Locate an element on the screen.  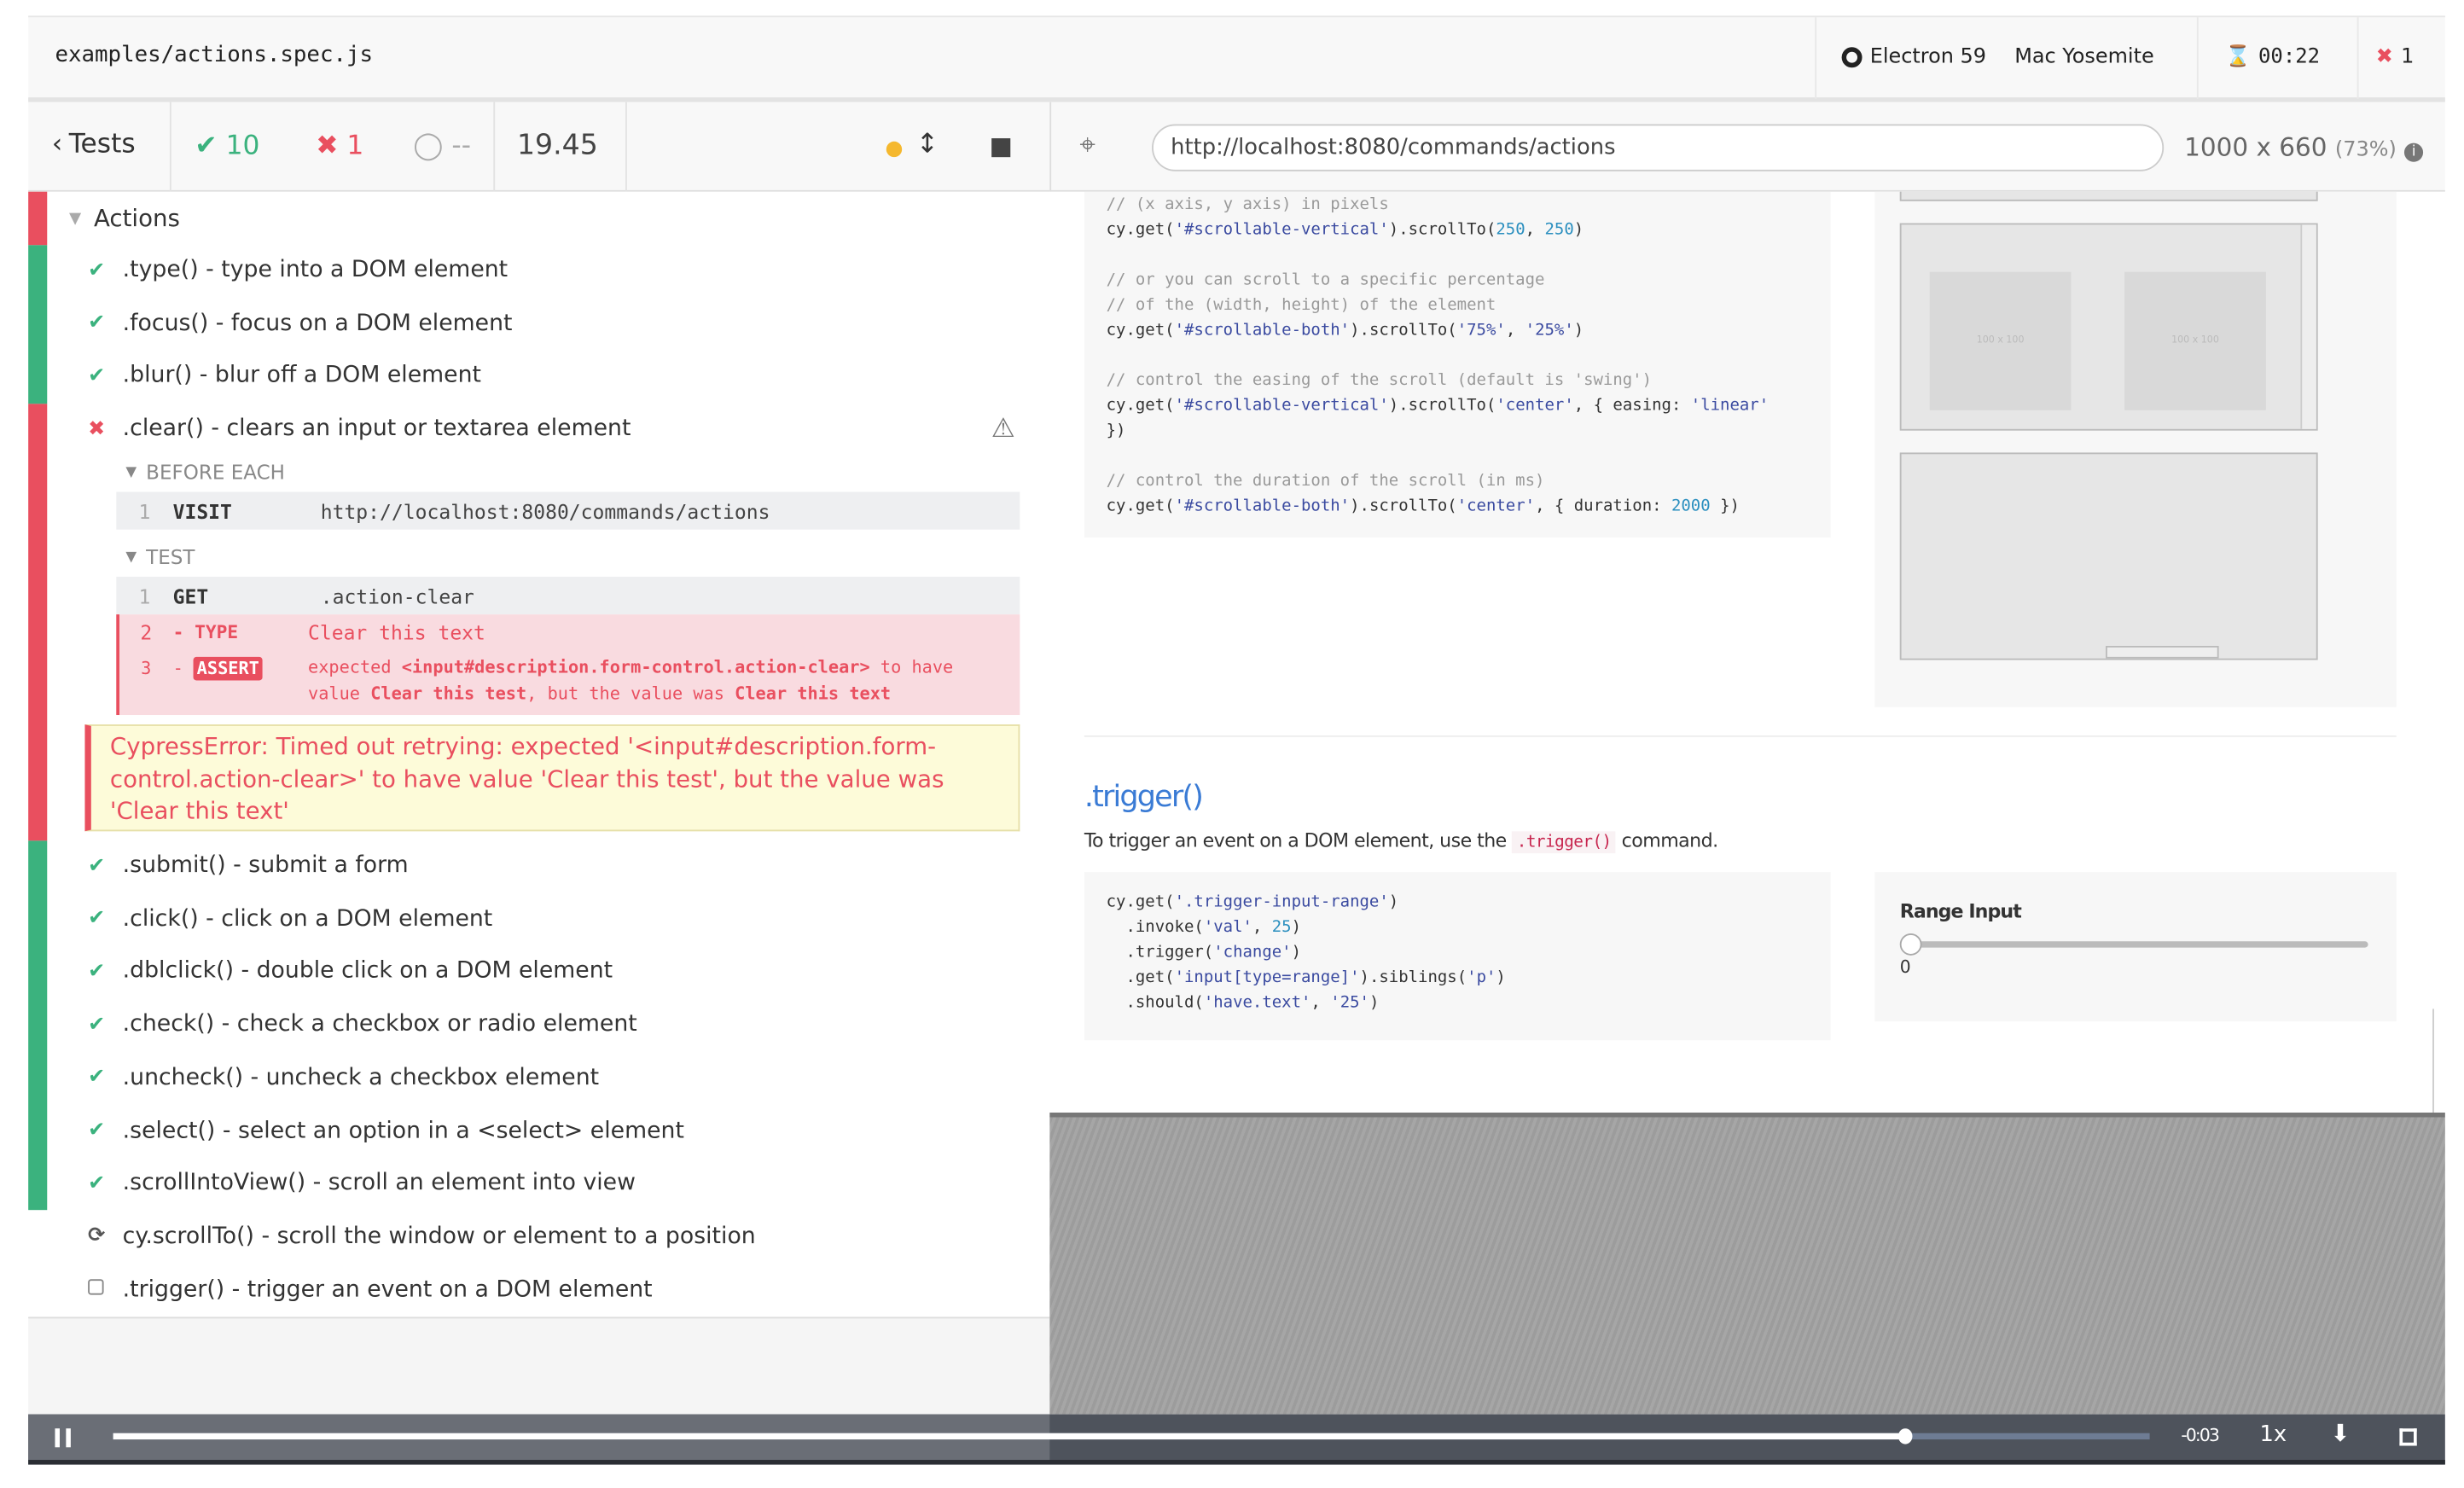
download-icon: ⬇ is located at coordinates (2340, 1433).